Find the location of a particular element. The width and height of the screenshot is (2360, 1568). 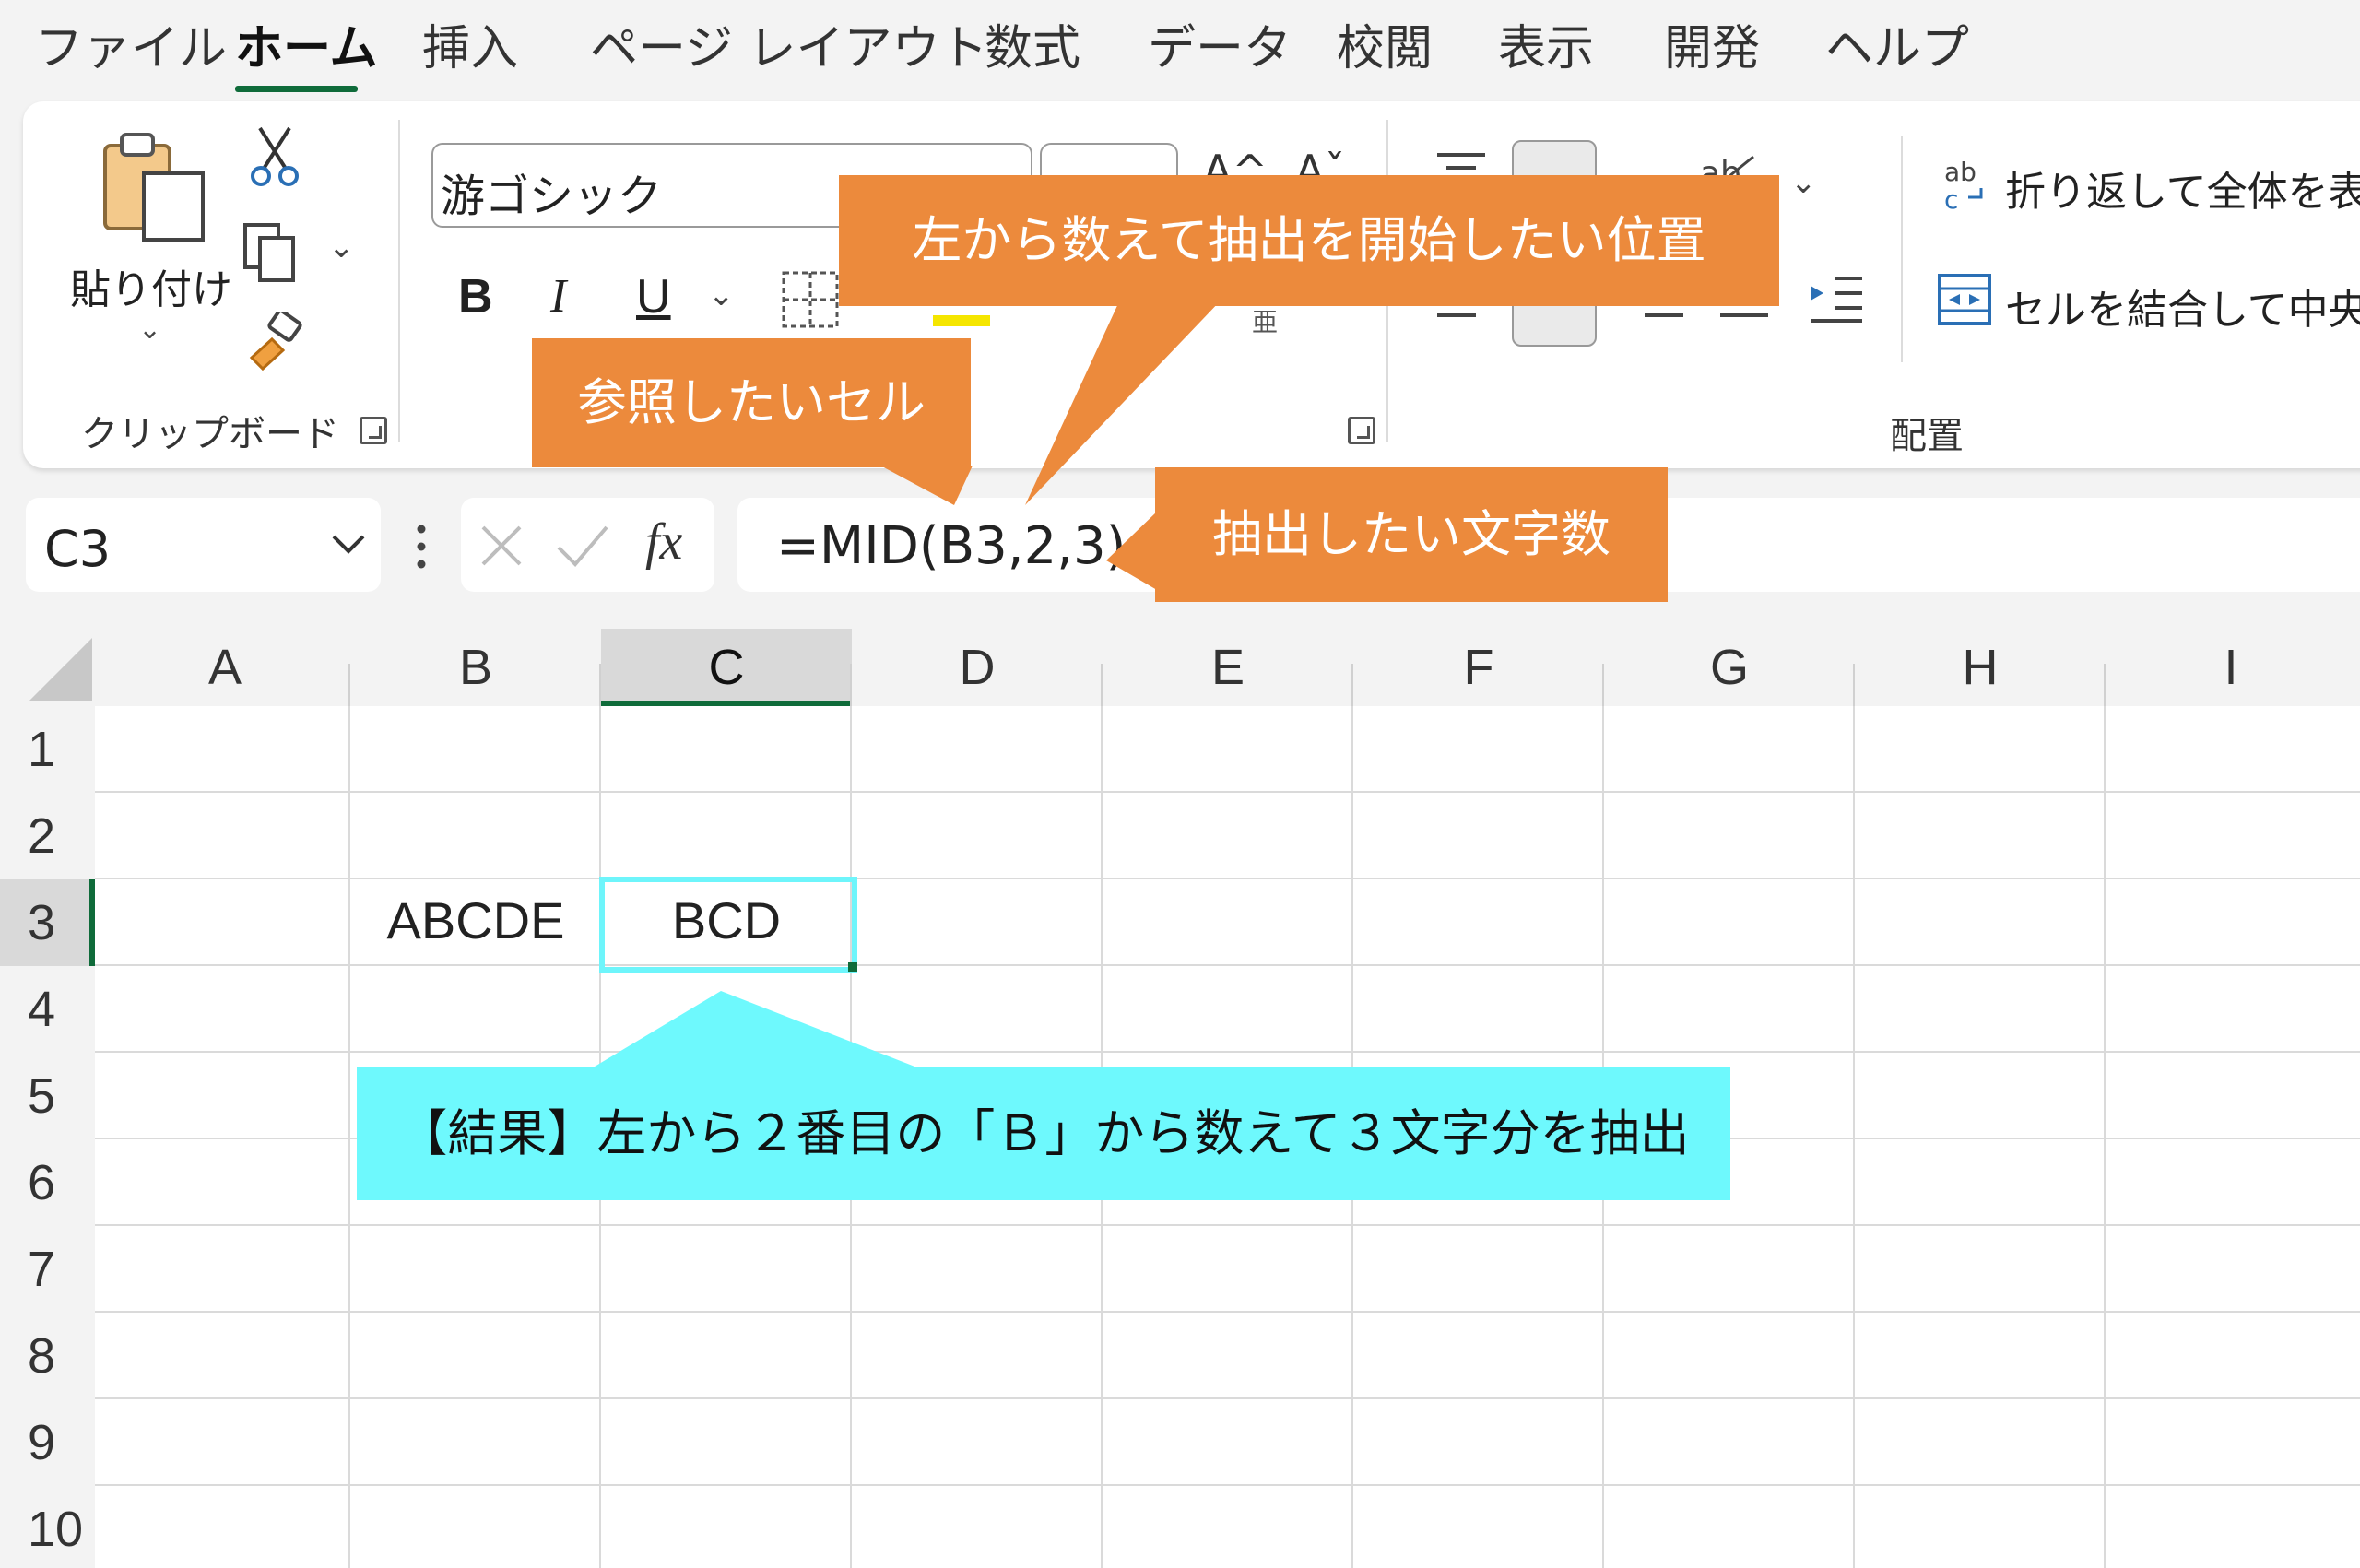

formula-controls: fx is located at coordinates (587, 545).